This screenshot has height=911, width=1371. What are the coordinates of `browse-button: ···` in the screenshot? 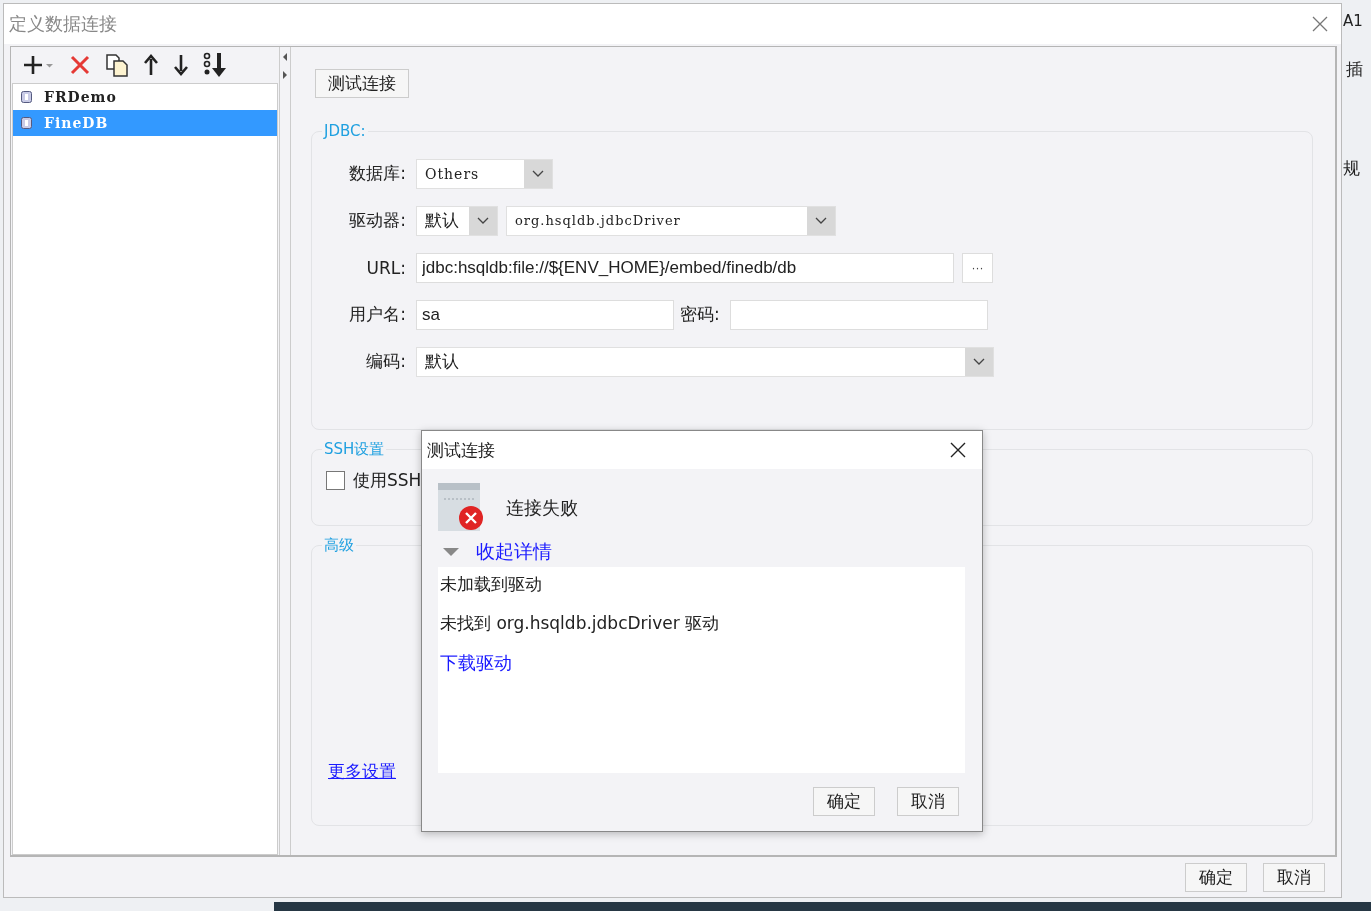 It's located at (977, 267).